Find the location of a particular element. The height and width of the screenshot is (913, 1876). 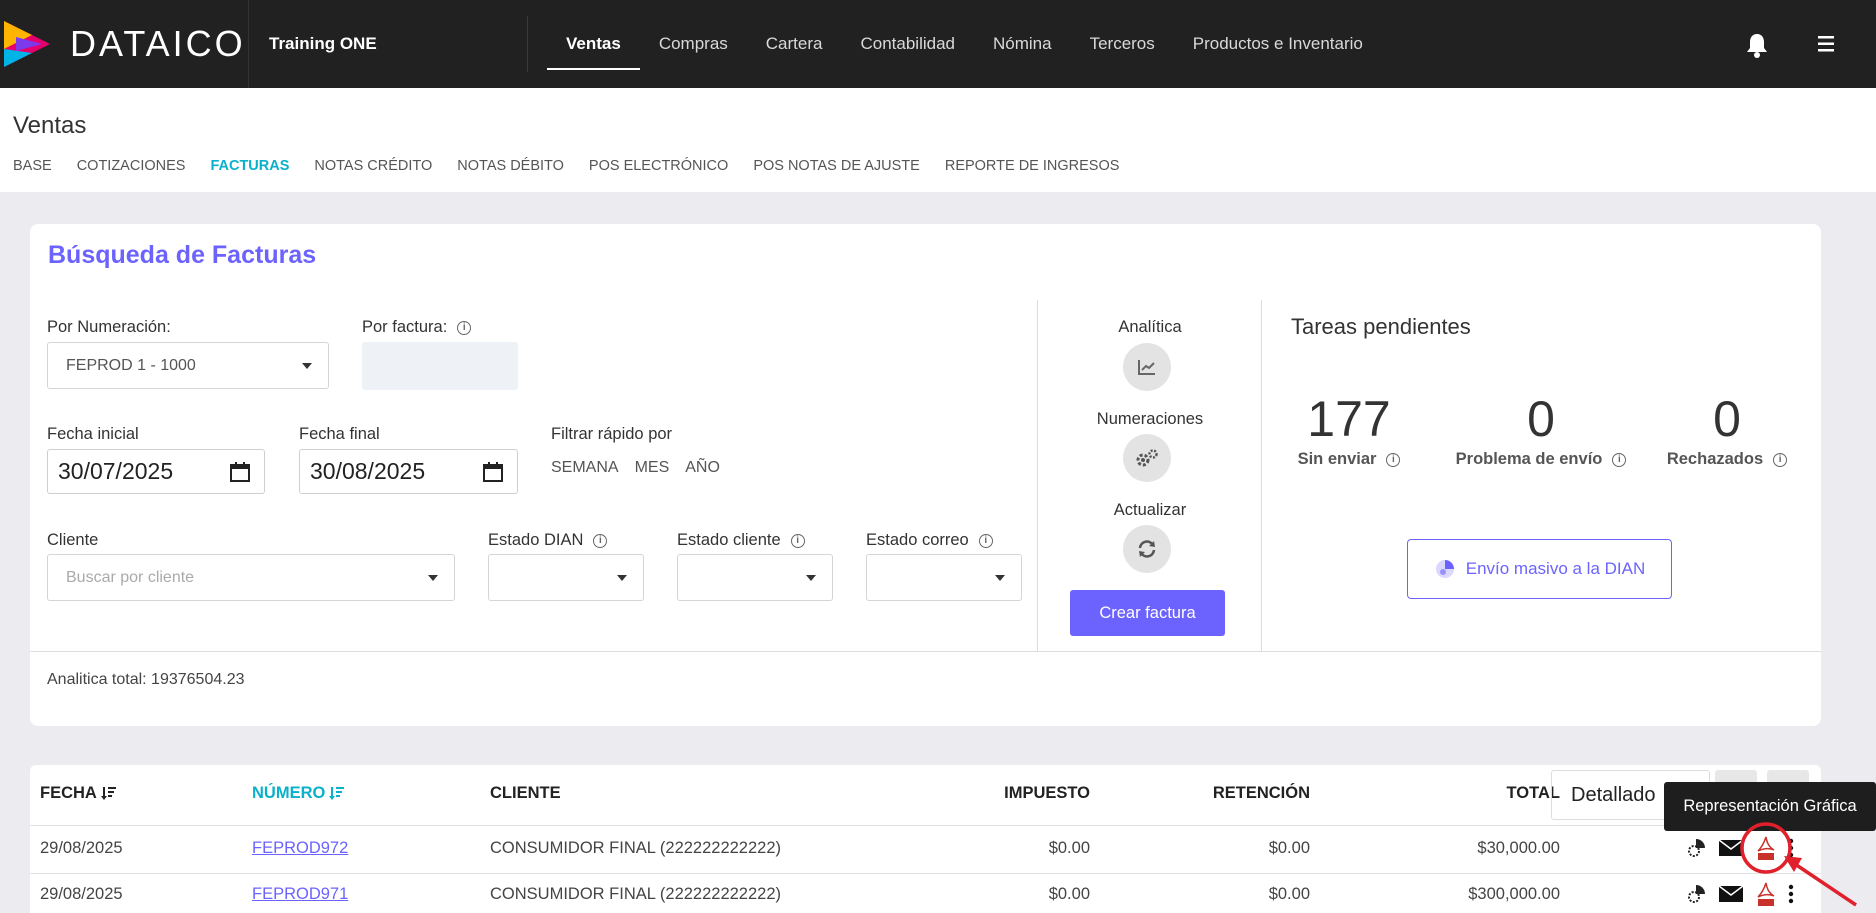

brand-logo: DATAICO is located at coordinates (124, 44).